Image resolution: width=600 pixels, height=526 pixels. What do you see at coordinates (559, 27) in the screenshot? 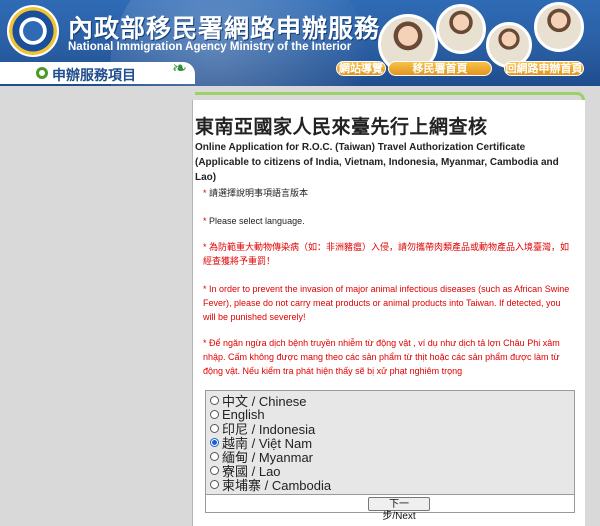
I see `header-photo-woman` at bounding box center [559, 27].